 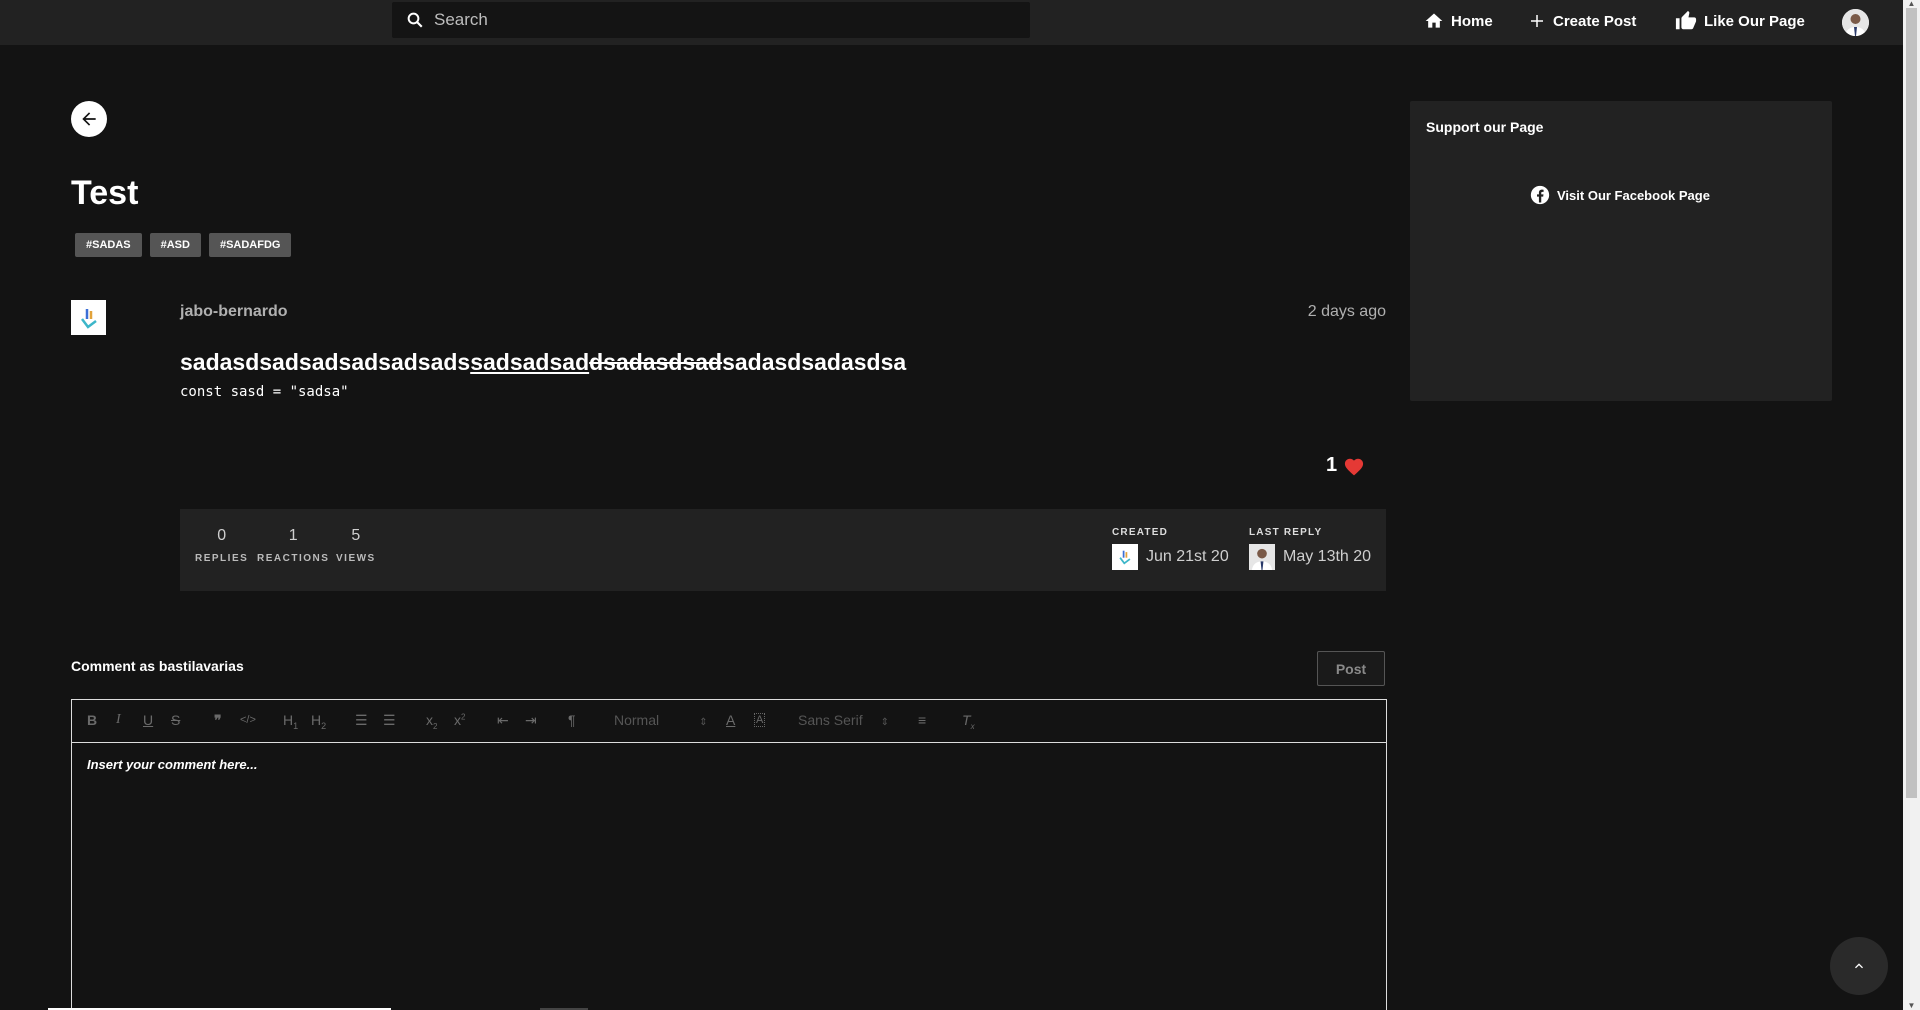 I want to click on blockquote-icon: ❞, so click(x=218, y=720).